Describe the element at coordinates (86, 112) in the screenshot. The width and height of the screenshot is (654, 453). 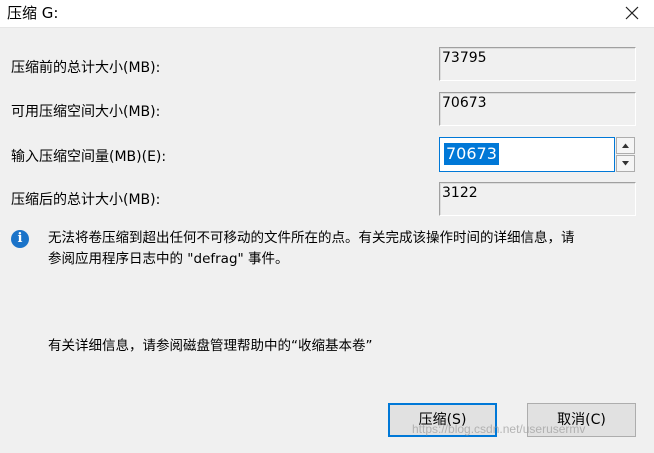
I see `available-label: 可用压缩空间大小(MB):` at that location.